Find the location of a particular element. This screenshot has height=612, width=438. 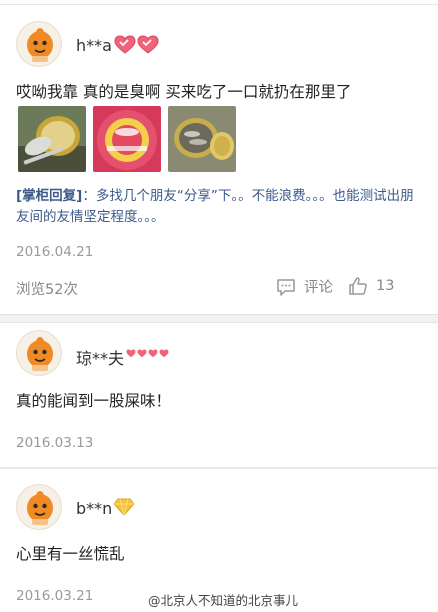

tin-label-image is located at coordinates (127, 139).